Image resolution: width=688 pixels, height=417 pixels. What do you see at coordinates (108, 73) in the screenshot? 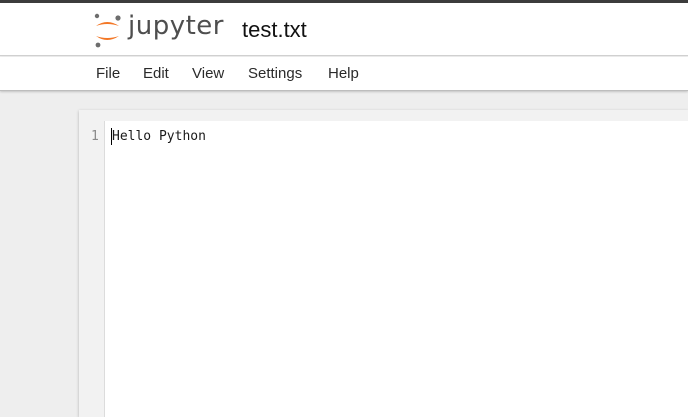
I see `menu-file: File` at bounding box center [108, 73].